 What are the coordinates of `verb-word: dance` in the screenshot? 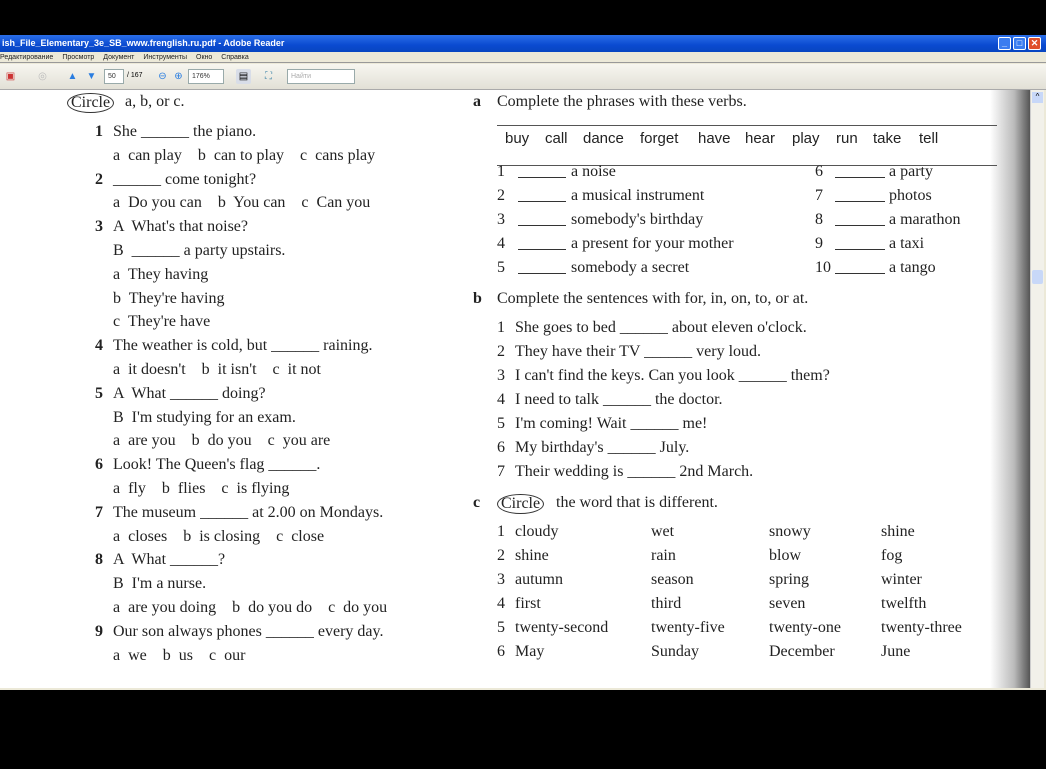 It's located at (603, 138).